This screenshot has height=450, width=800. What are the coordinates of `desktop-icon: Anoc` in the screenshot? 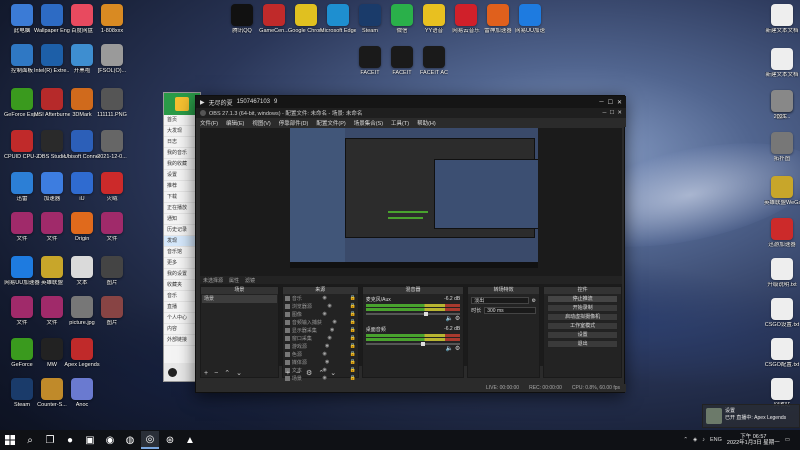 It's located at (82, 393).